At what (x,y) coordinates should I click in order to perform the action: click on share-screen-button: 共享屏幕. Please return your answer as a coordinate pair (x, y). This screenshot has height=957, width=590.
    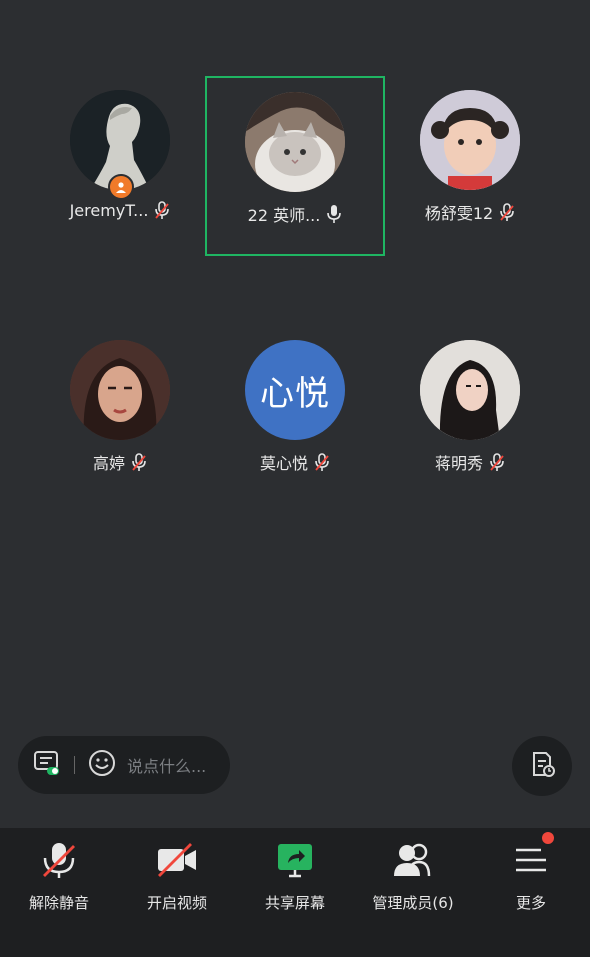
    Looking at the image, I should click on (295, 870).